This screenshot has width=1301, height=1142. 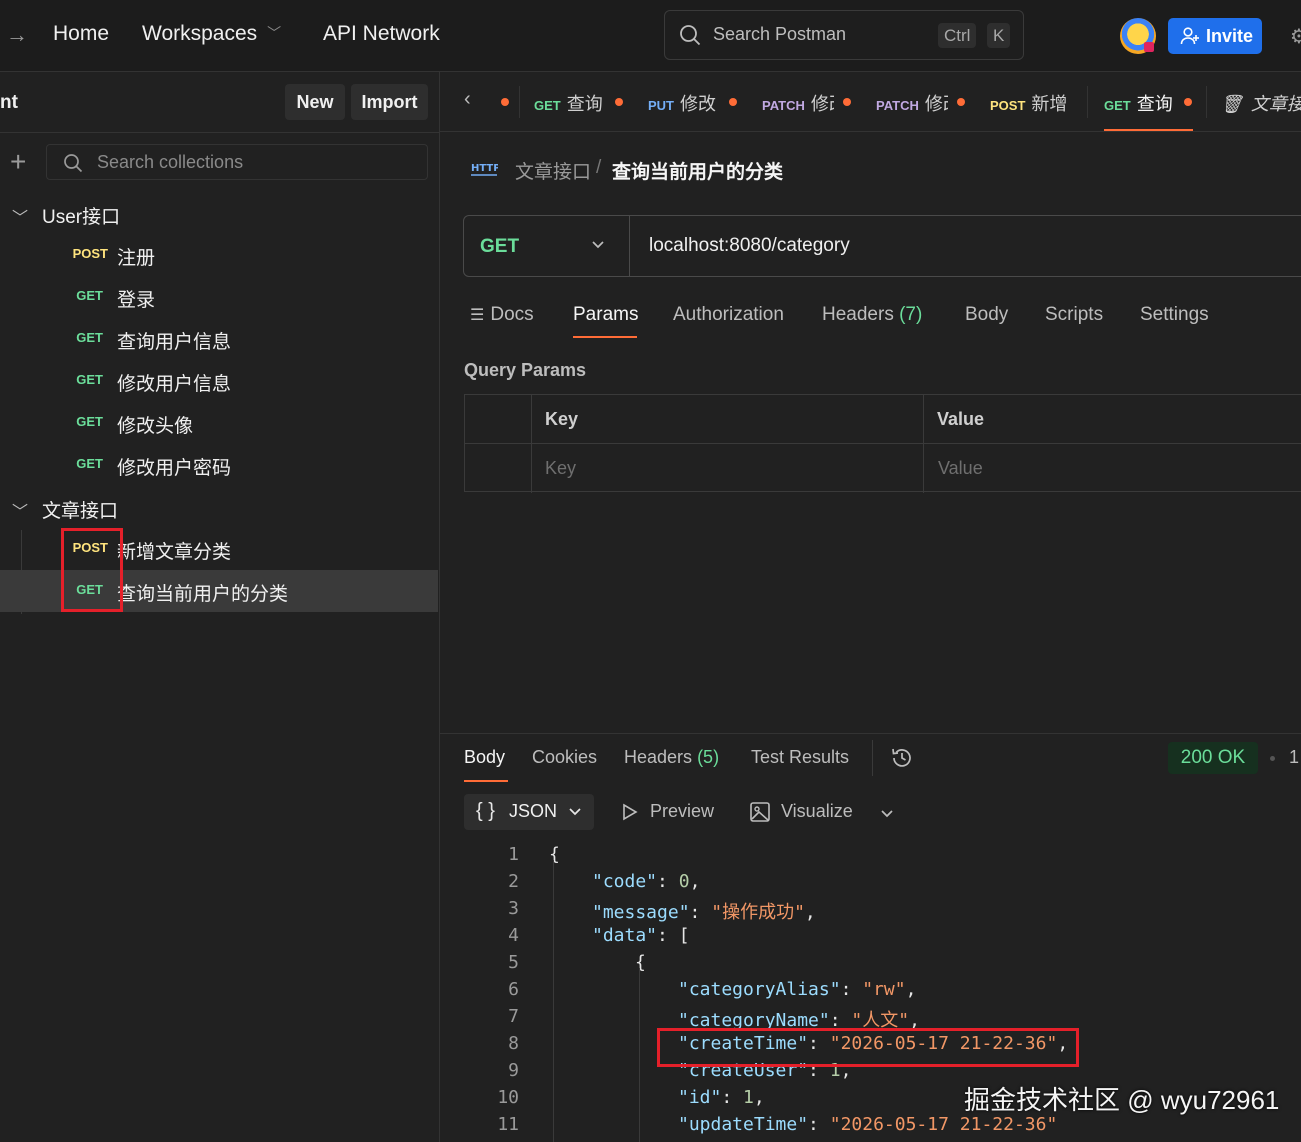 I want to click on request-label: 修改用户信息, so click(x=174, y=384).